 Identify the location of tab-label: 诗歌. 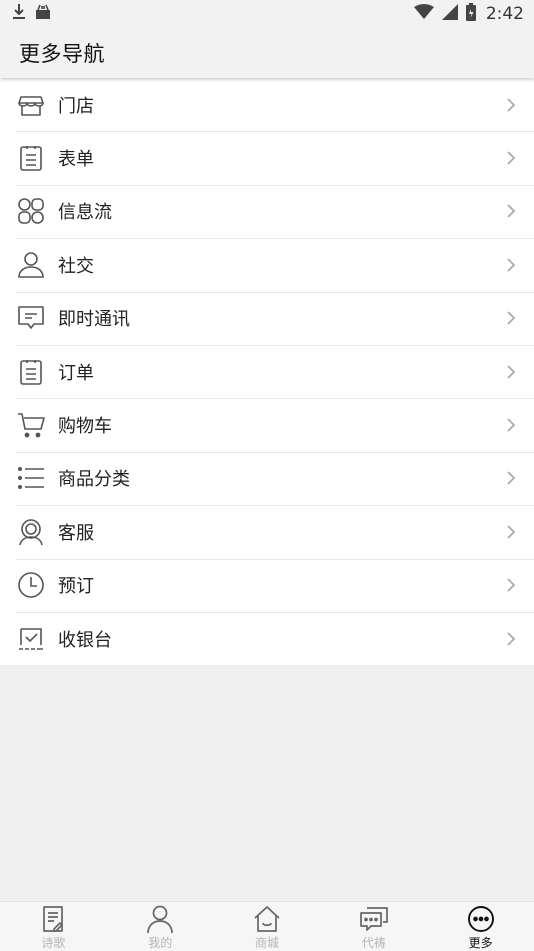
(53, 943).